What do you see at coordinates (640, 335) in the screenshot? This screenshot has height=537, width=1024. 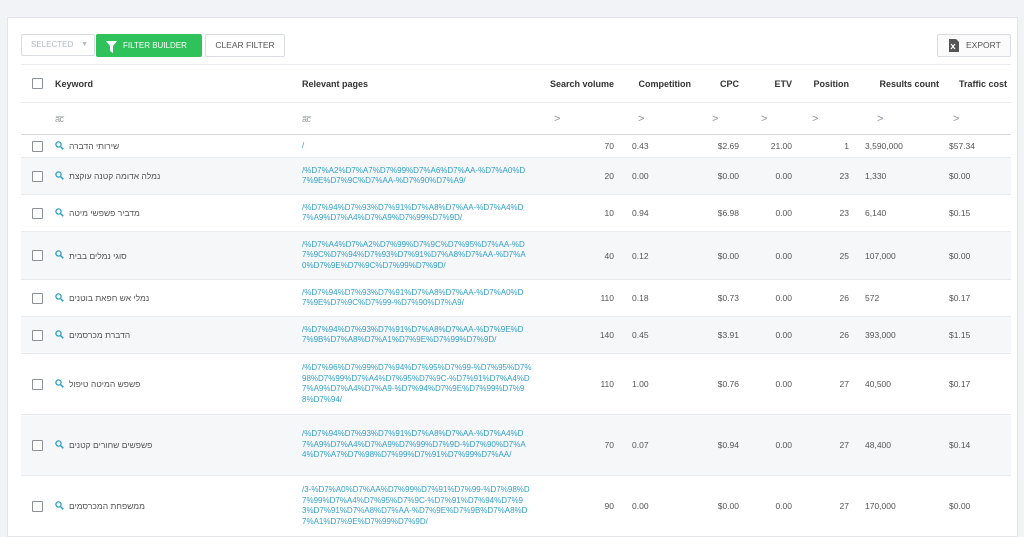 I see `competition-value: 0.45` at bounding box center [640, 335].